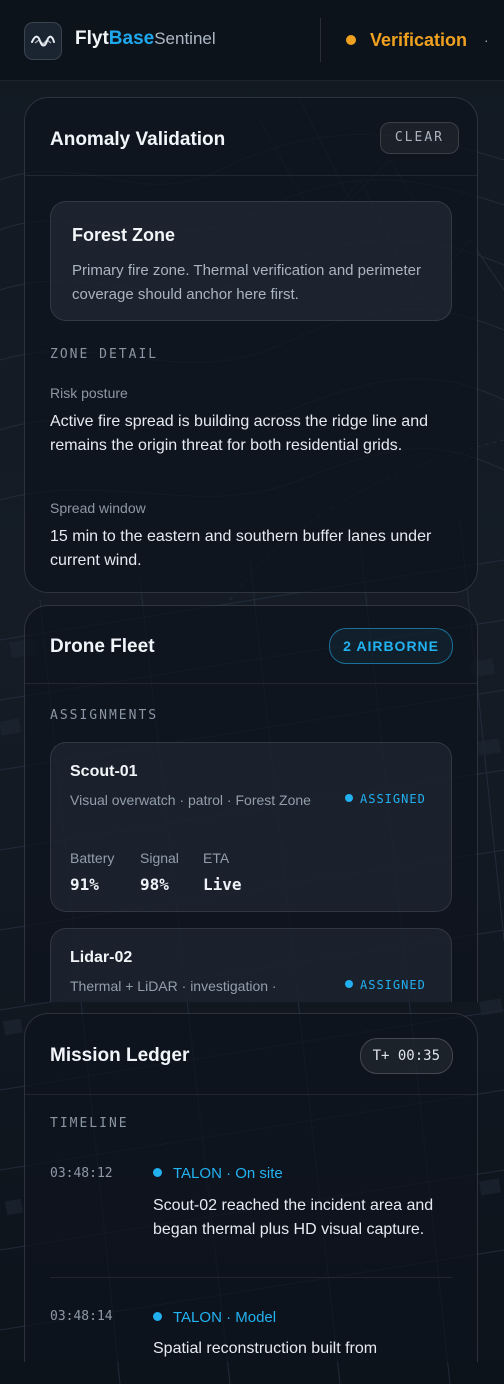  What do you see at coordinates (102, 646) in the screenshot?
I see `panel-title: Drone Fleet` at bounding box center [102, 646].